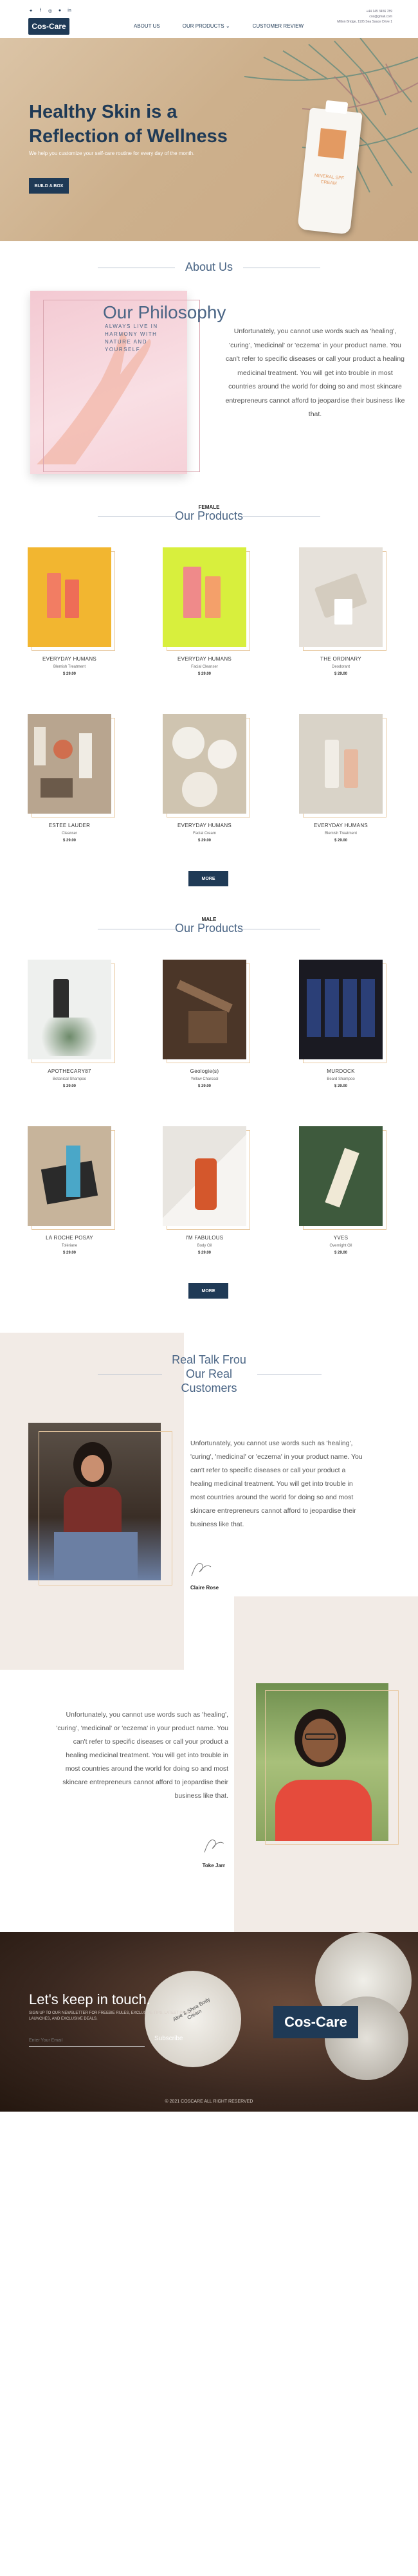 The width and height of the screenshot is (418, 2576). What do you see at coordinates (330, 180) in the screenshot?
I see `tube-label: MINERAL SPF CREAM` at bounding box center [330, 180].